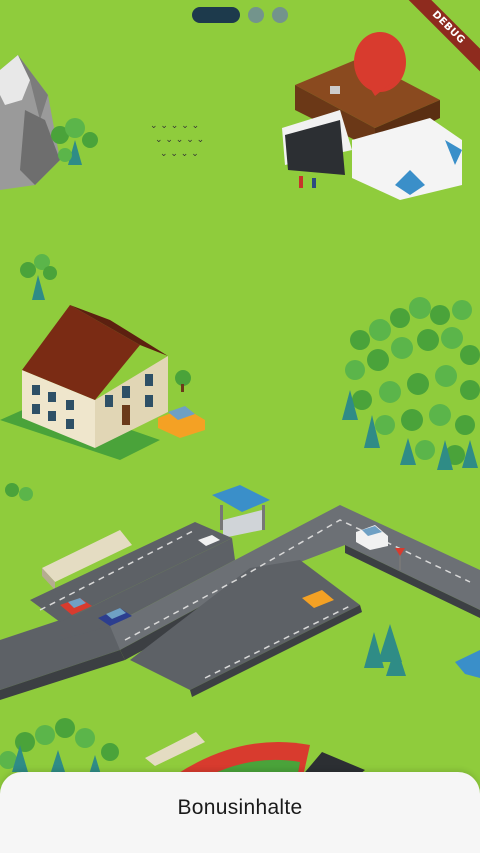 This screenshot has width=480, height=853. I want to click on page-indicator, so click(240, 15).